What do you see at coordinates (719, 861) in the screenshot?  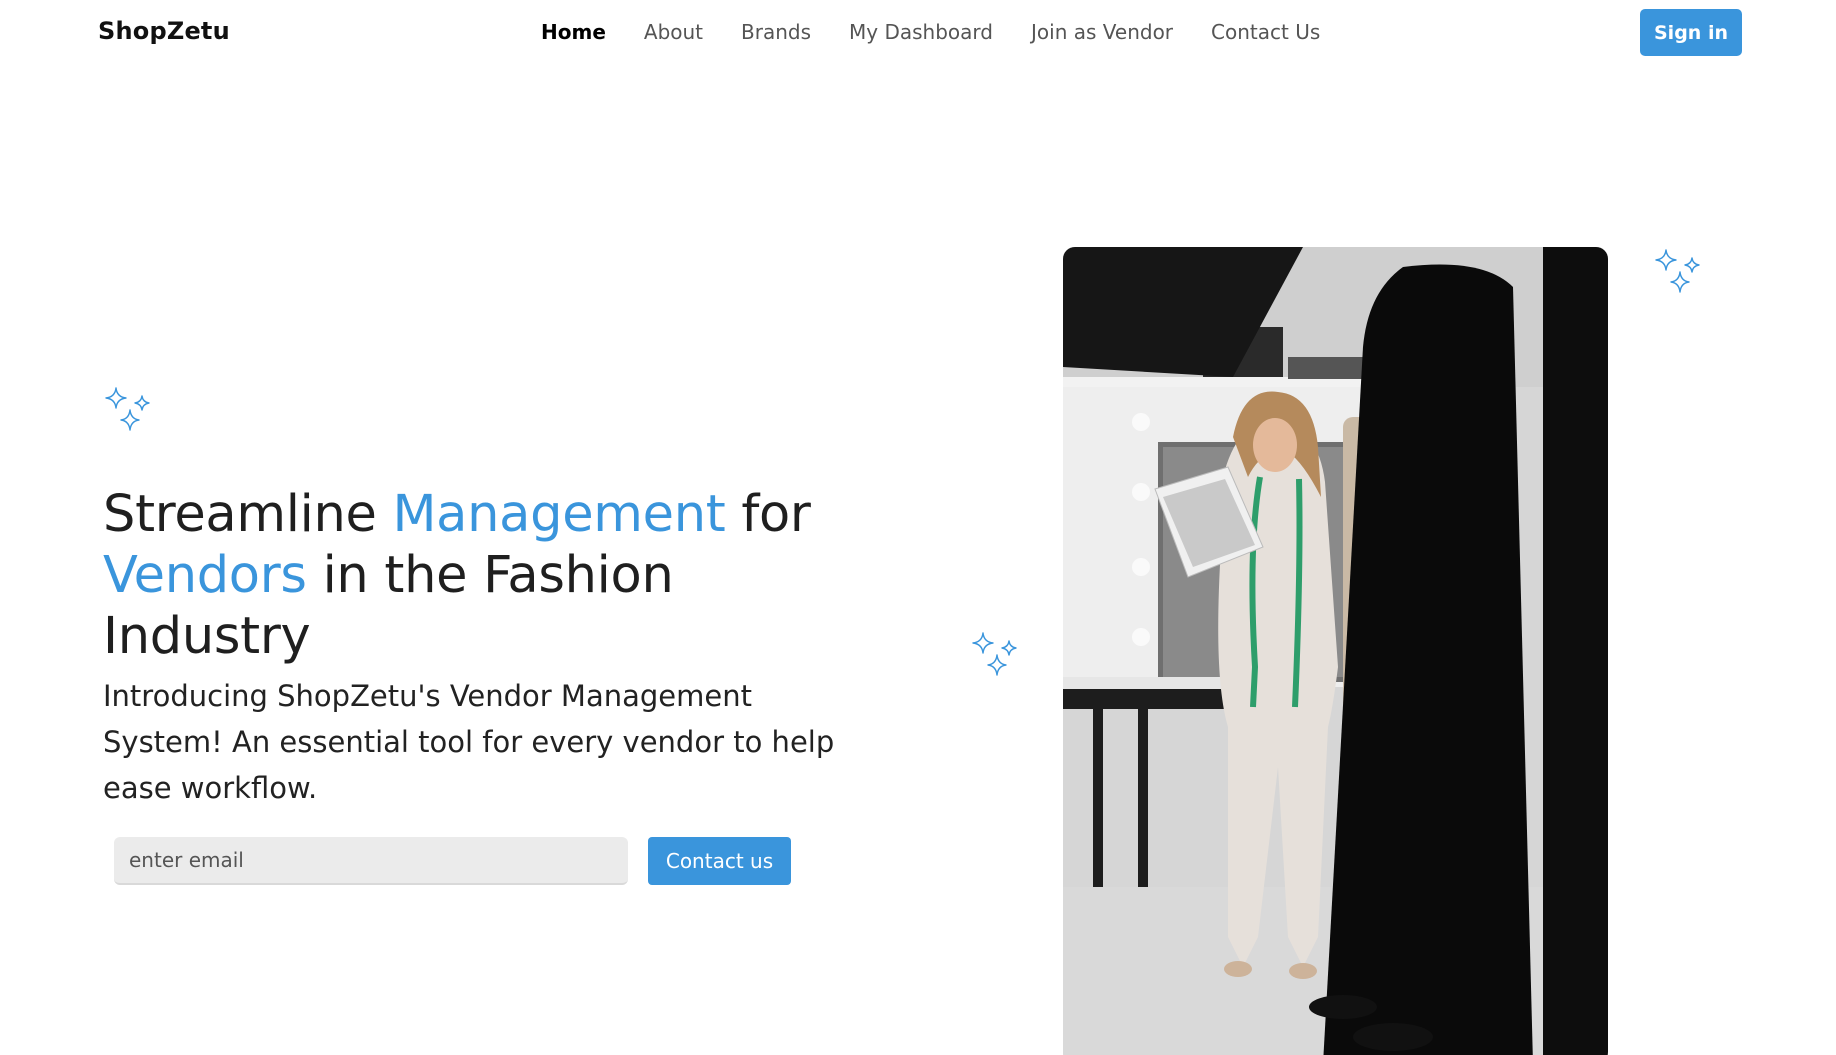 I see `contact-us-button: Contact us` at bounding box center [719, 861].